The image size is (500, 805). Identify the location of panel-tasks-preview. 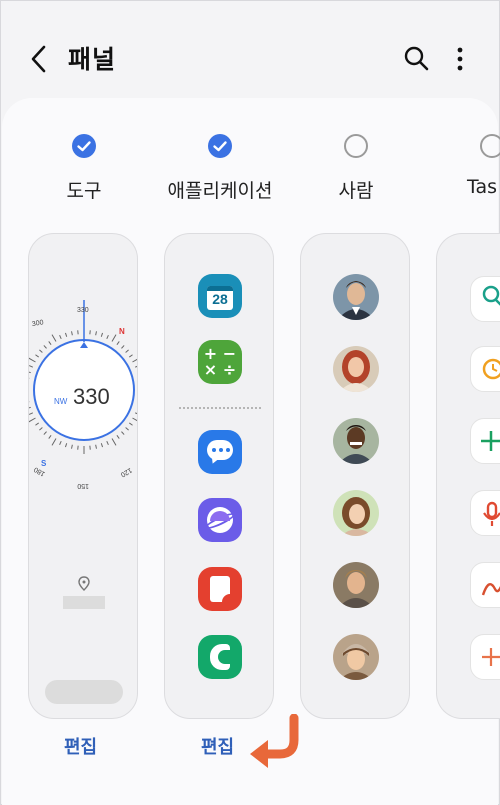
(468, 476).